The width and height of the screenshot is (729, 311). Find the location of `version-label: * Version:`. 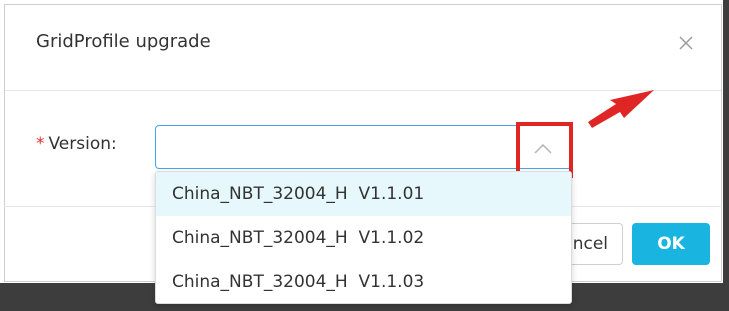

version-label: * Version: is located at coordinates (76, 144).